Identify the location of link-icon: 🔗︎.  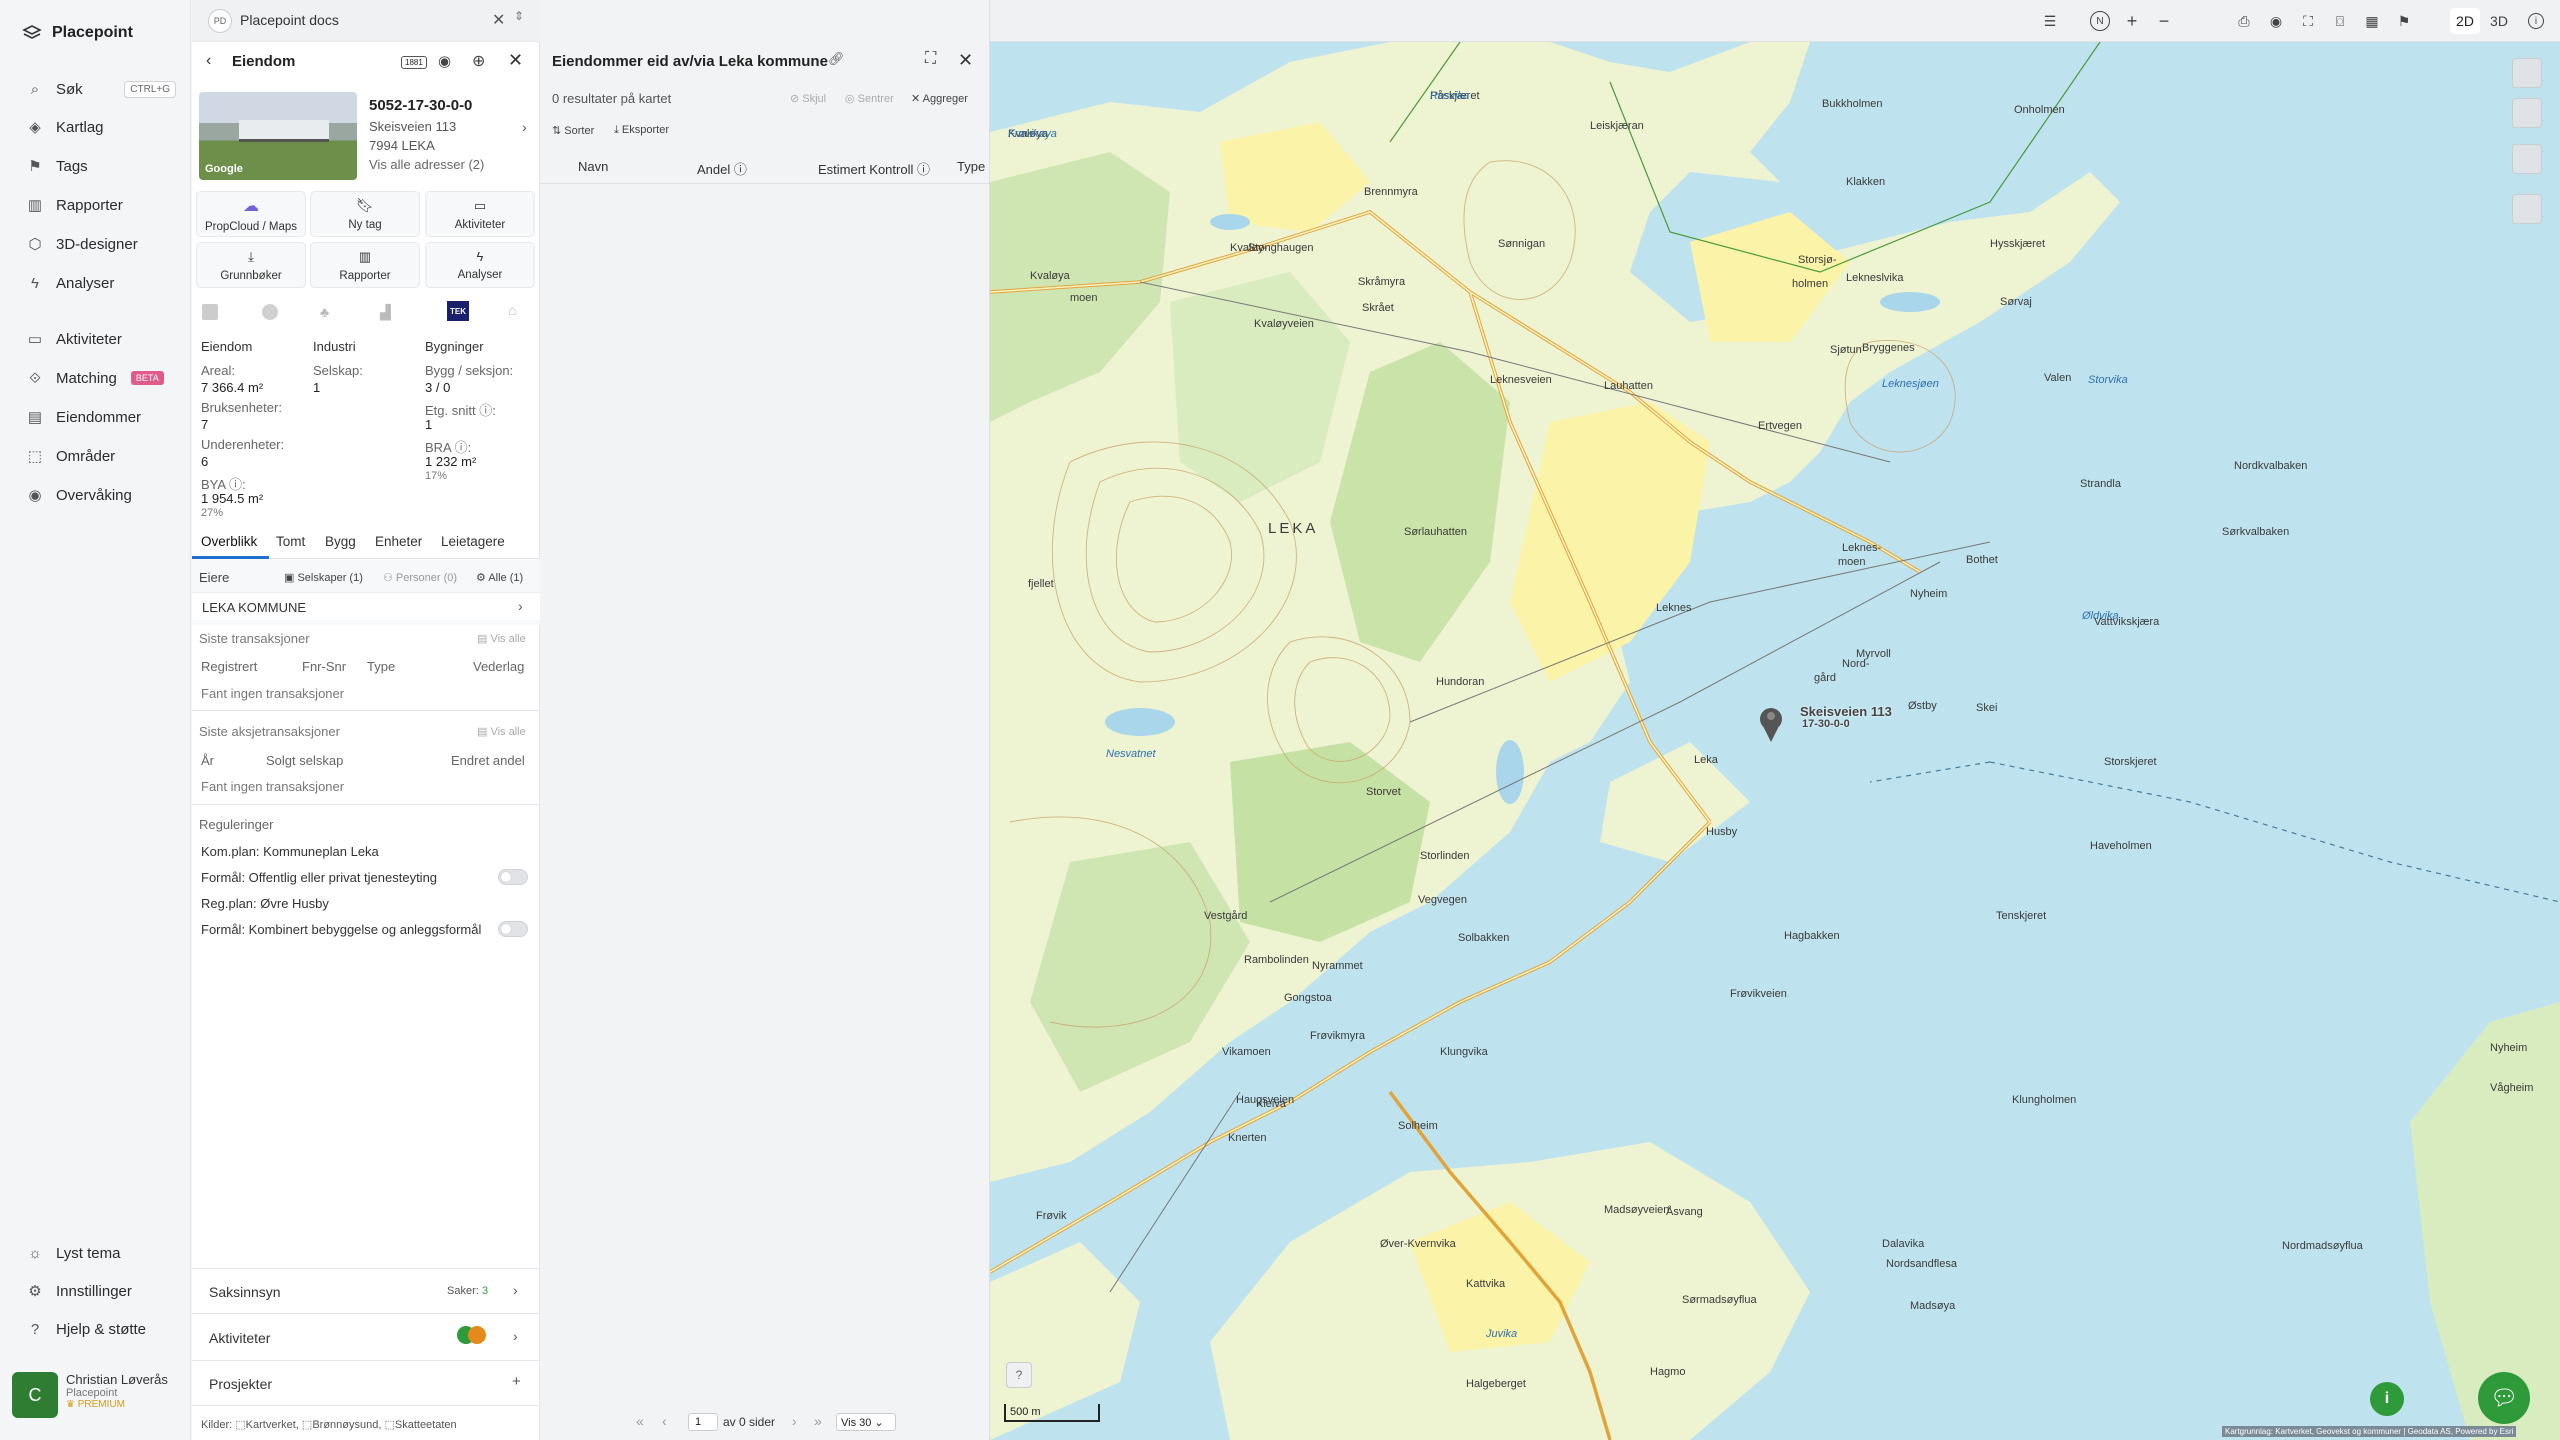
(836, 59).